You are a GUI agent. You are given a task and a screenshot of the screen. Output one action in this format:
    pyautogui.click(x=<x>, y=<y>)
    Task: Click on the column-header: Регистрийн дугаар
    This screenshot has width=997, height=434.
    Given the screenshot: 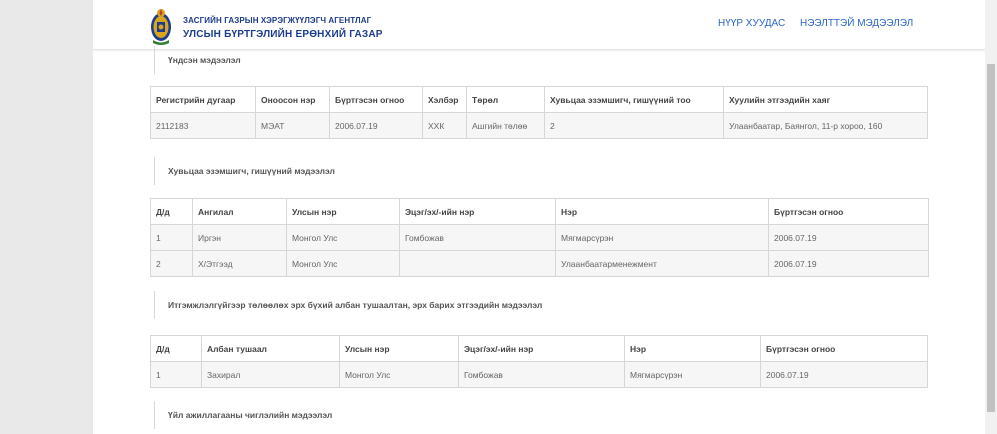 What is the action you would take?
    pyautogui.click(x=203, y=99)
    